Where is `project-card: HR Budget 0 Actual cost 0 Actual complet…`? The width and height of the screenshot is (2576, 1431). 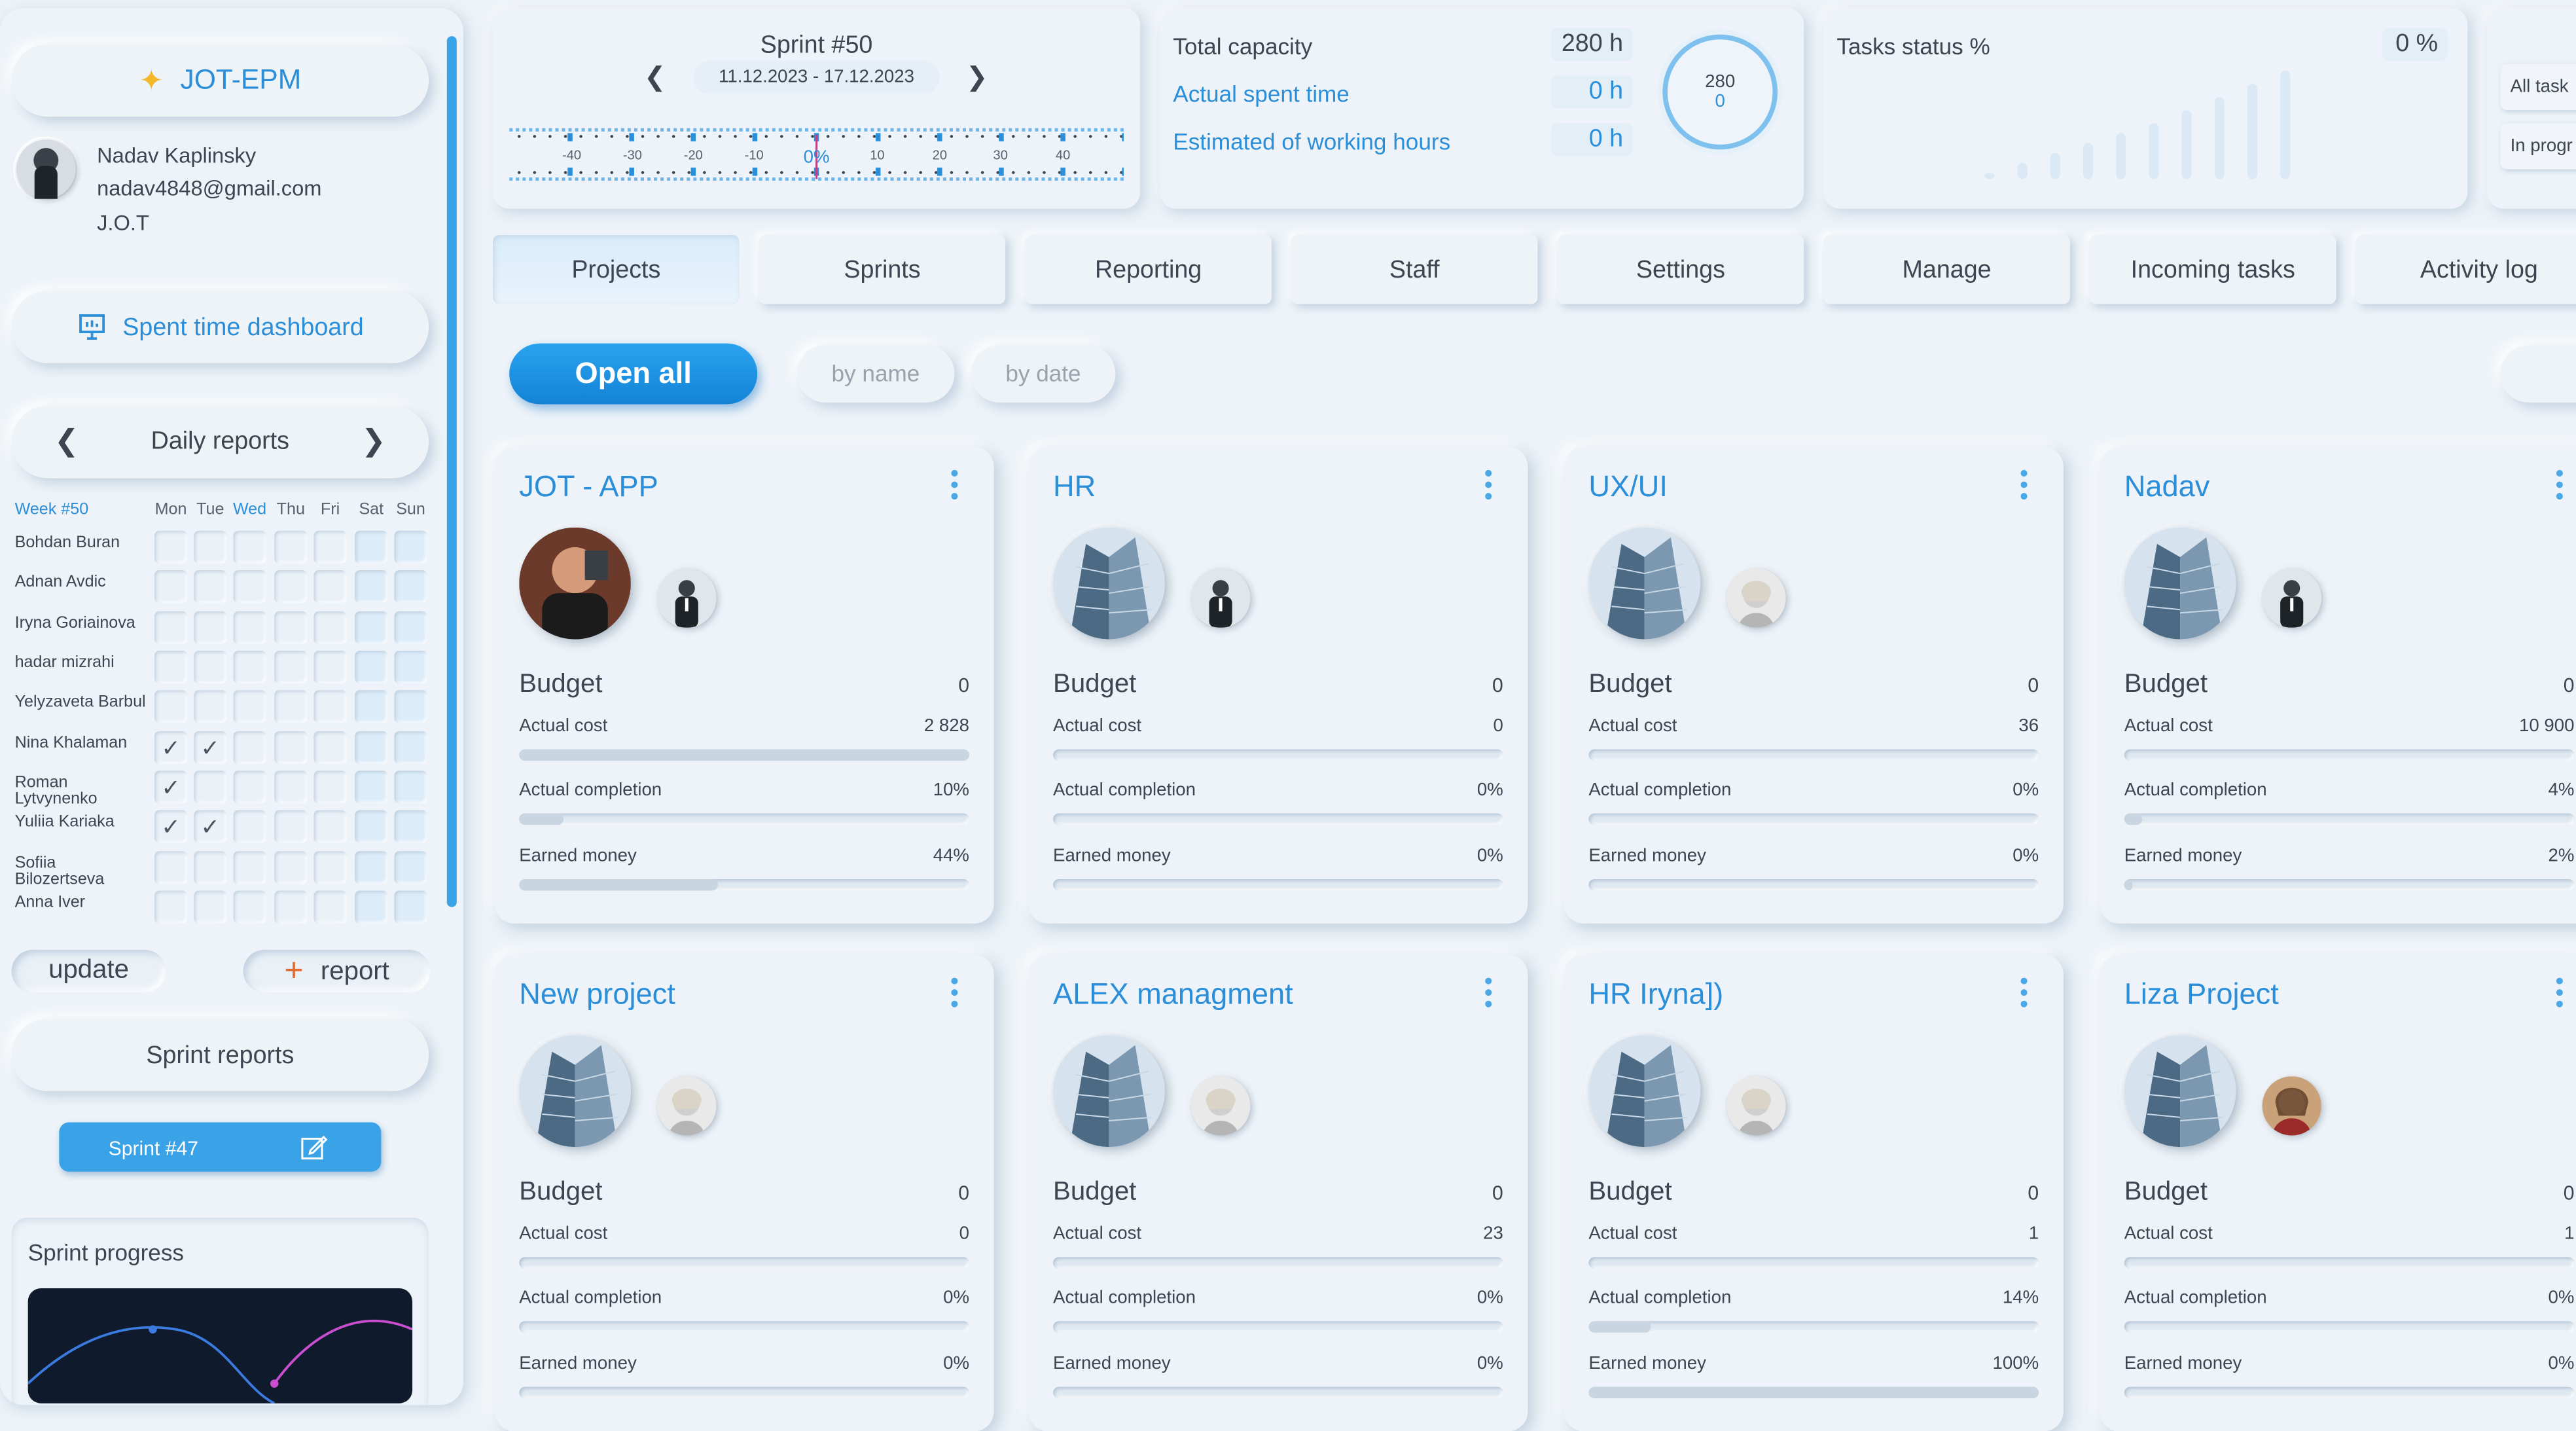 project-card: HR Budget 0 Actual cost 0 Actual complet… is located at coordinates (1278, 685).